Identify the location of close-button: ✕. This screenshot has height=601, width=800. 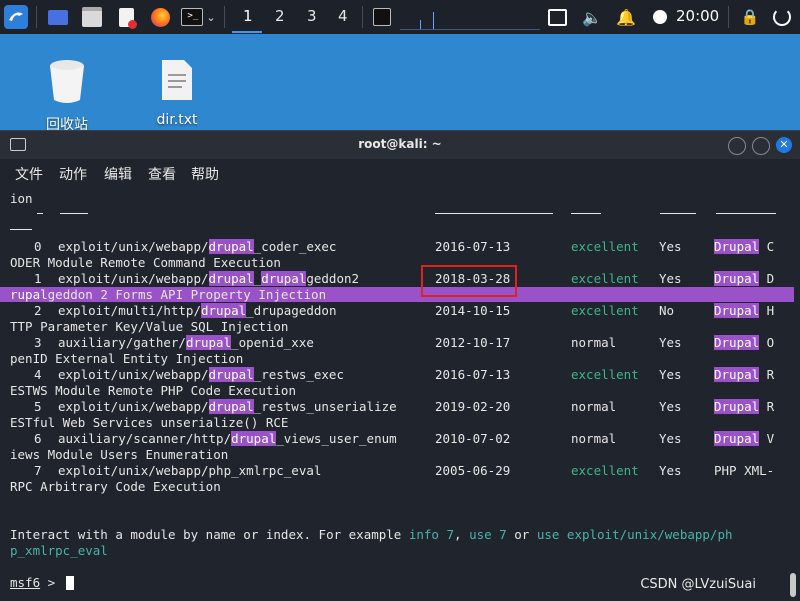
(784, 145).